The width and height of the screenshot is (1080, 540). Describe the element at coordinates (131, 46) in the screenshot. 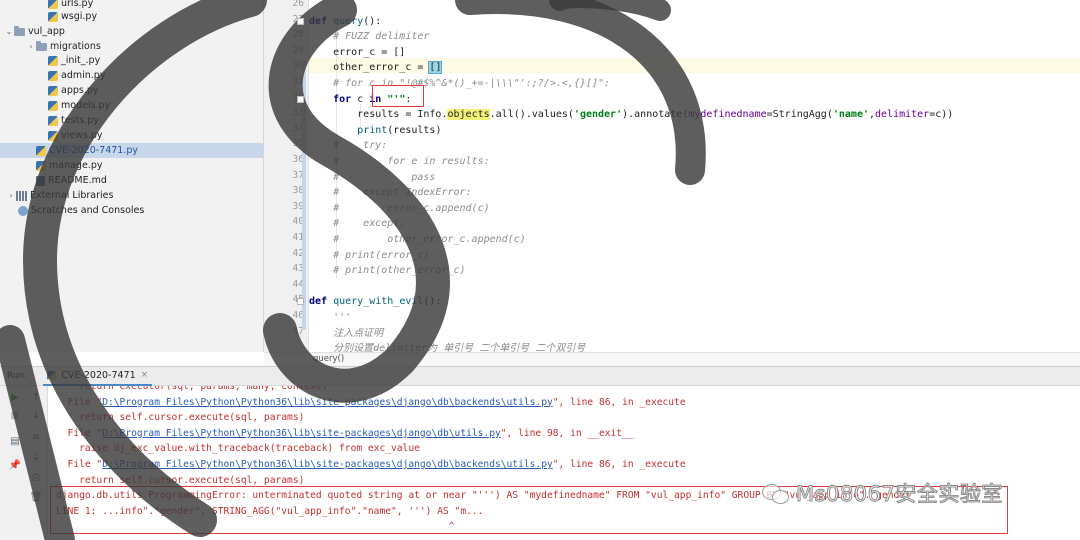

I see `tree-item: › migrations` at that location.